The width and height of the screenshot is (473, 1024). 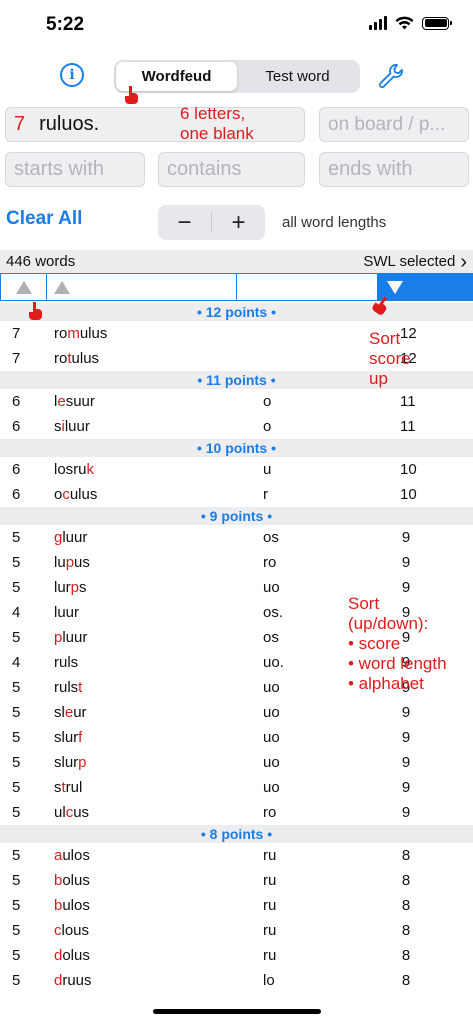 What do you see at coordinates (415, 262) in the screenshot?
I see `word-list-selector: SWL selected ›` at bounding box center [415, 262].